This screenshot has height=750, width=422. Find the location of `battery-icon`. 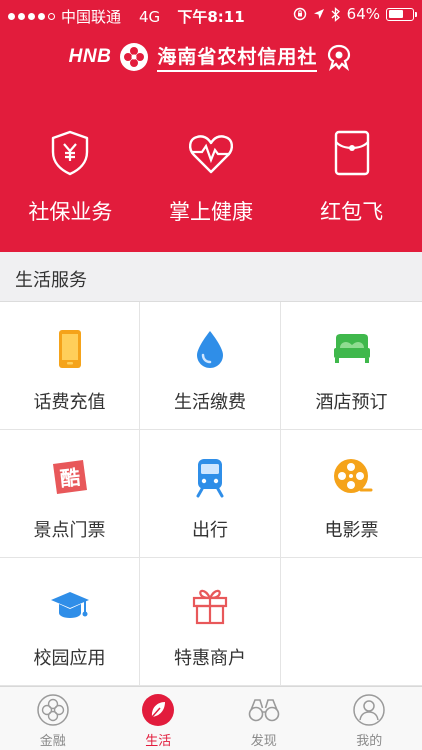

battery-icon is located at coordinates (401, 14).